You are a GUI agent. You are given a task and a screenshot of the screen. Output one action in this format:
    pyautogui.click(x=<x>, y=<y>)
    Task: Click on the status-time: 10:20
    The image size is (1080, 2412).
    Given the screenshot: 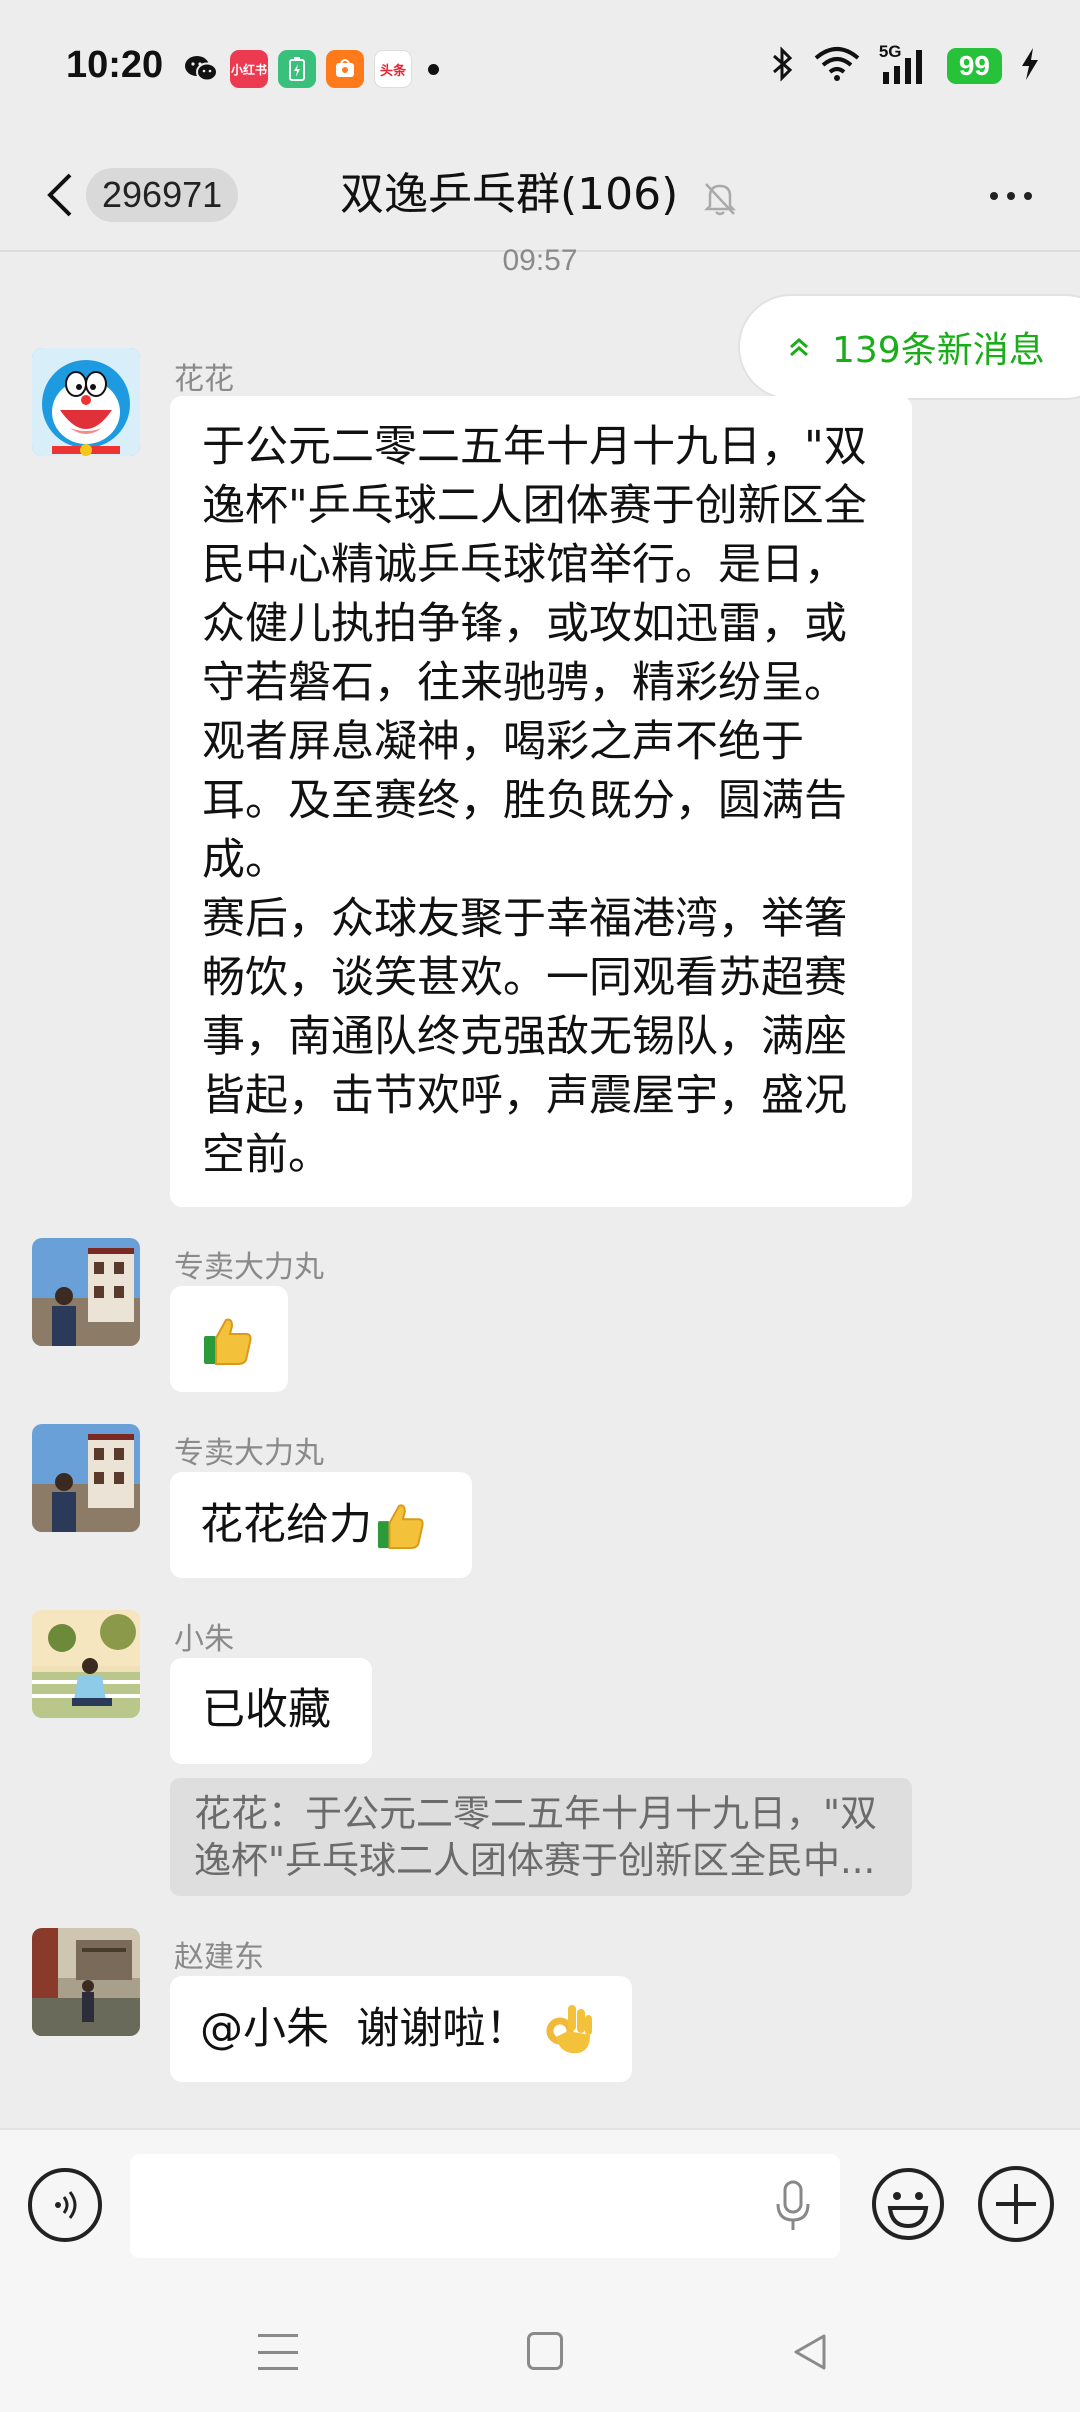 What is the action you would take?
    pyautogui.click(x=115, y=65)
    